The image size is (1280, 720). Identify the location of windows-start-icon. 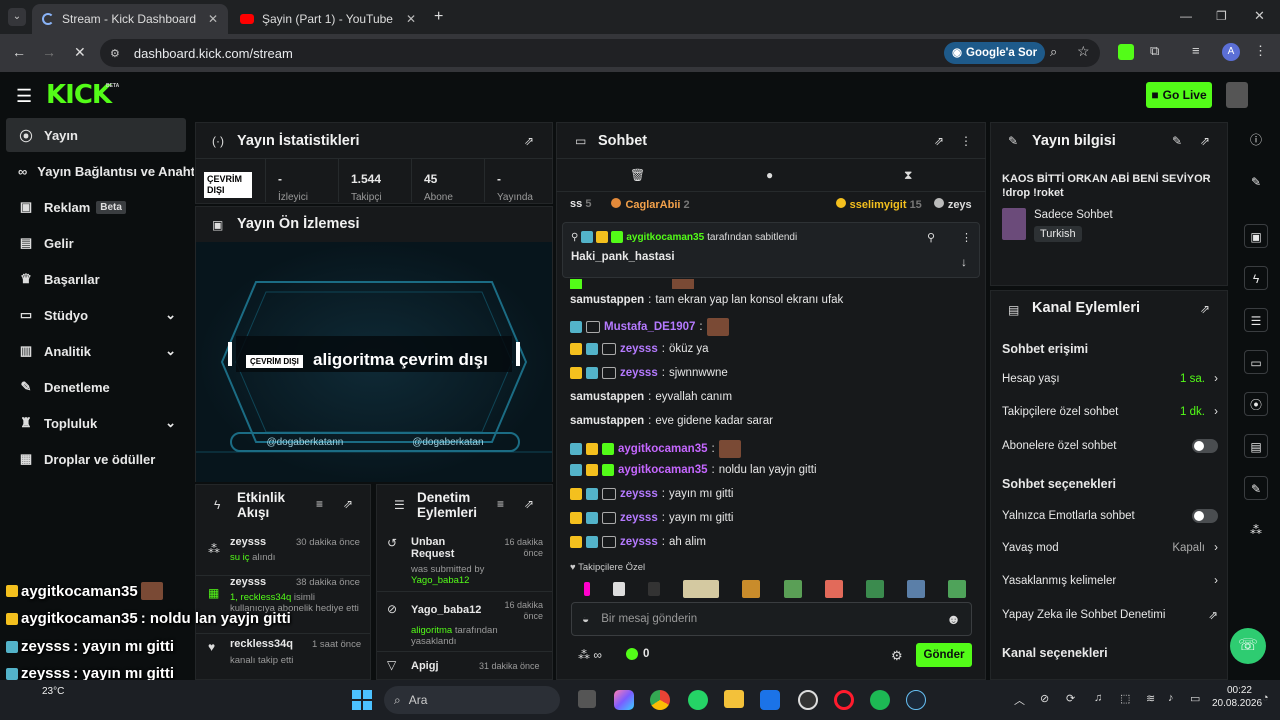
(362, 700).